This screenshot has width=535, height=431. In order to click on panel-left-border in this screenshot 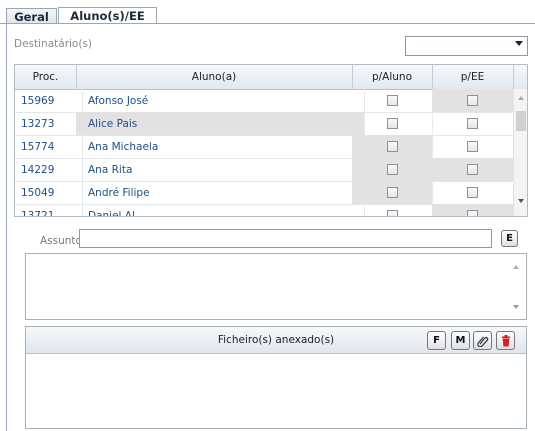, I will do `click(6, 227)`.